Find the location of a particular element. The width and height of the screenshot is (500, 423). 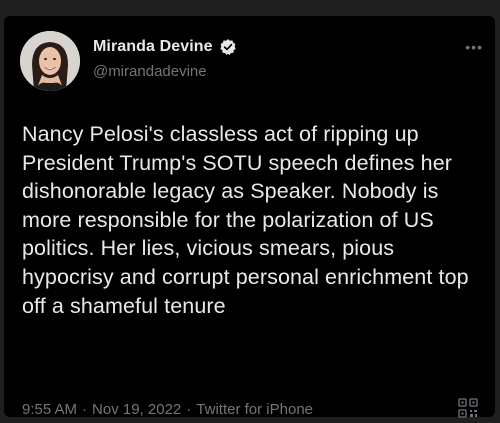

verified-badge-icon is located at coordinates (228, 47).